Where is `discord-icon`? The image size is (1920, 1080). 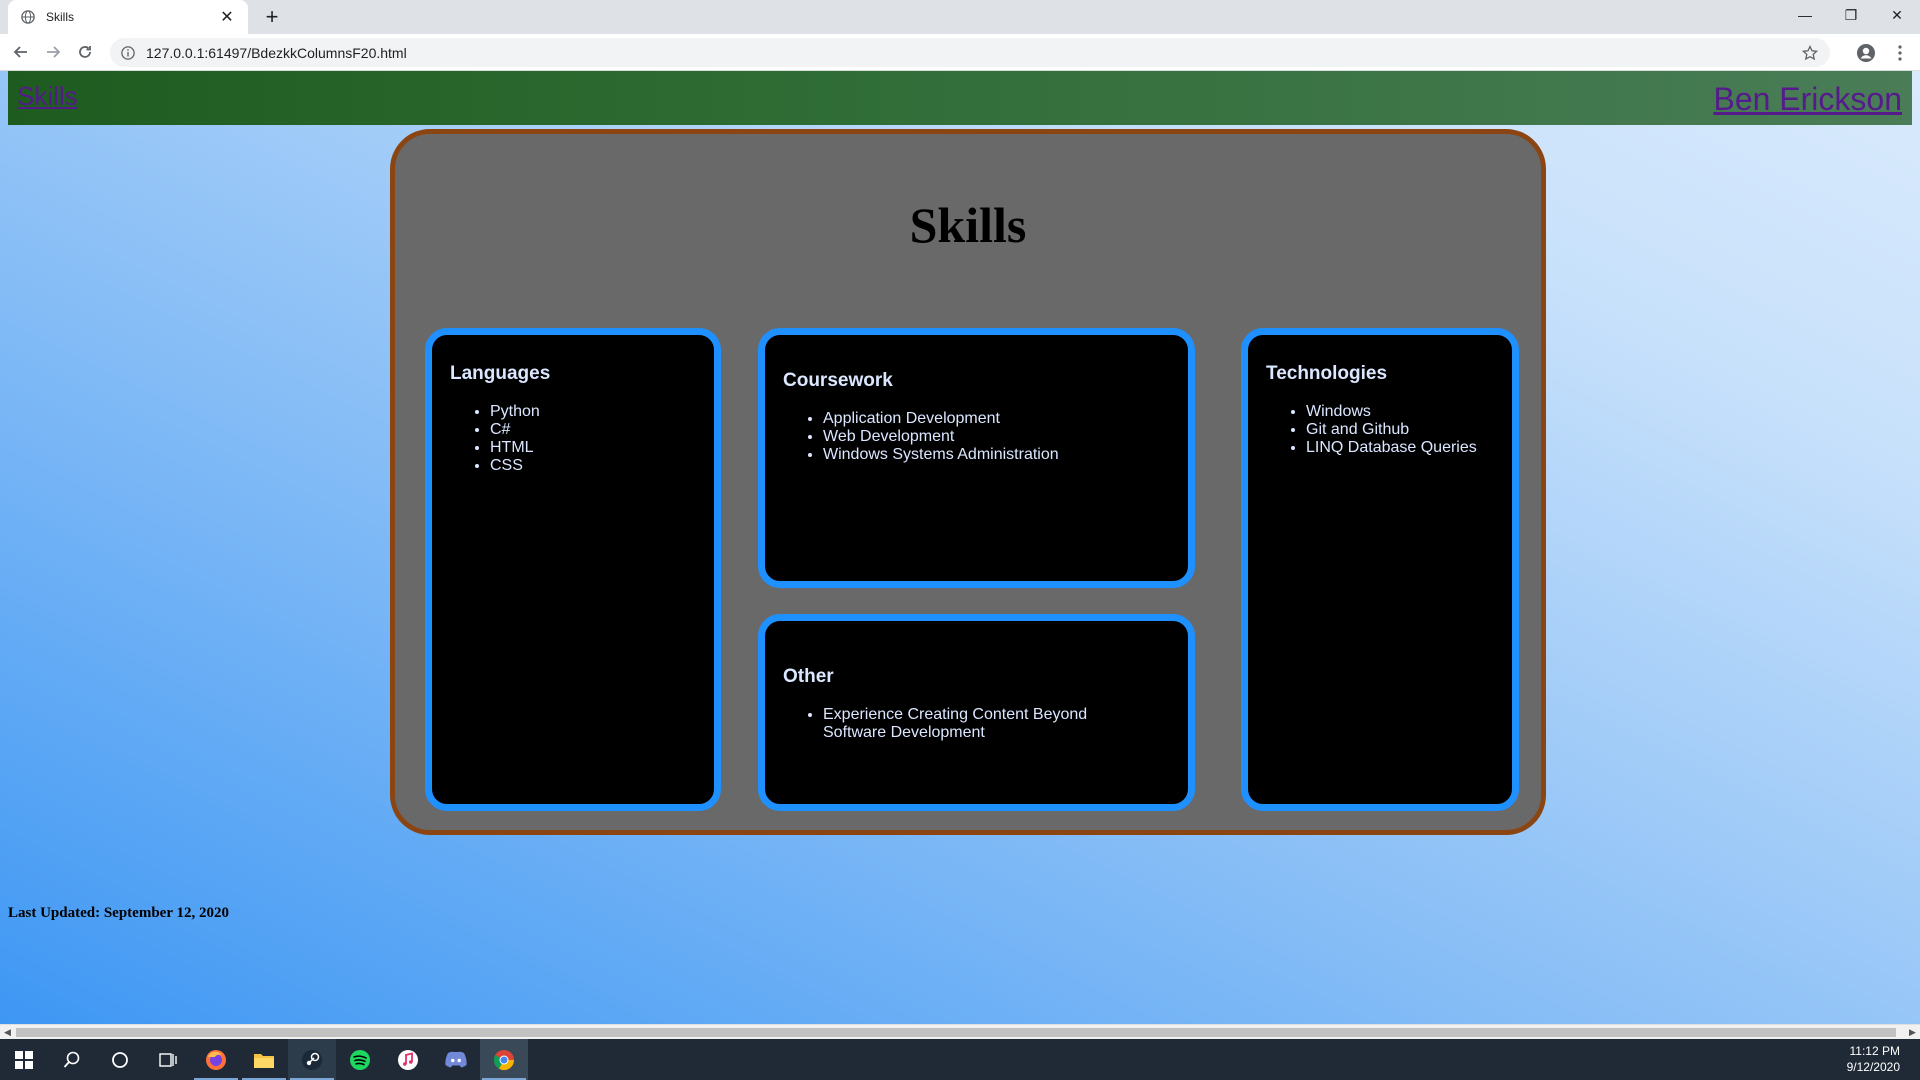 discord-icon is located at coordinates (456, 1059).